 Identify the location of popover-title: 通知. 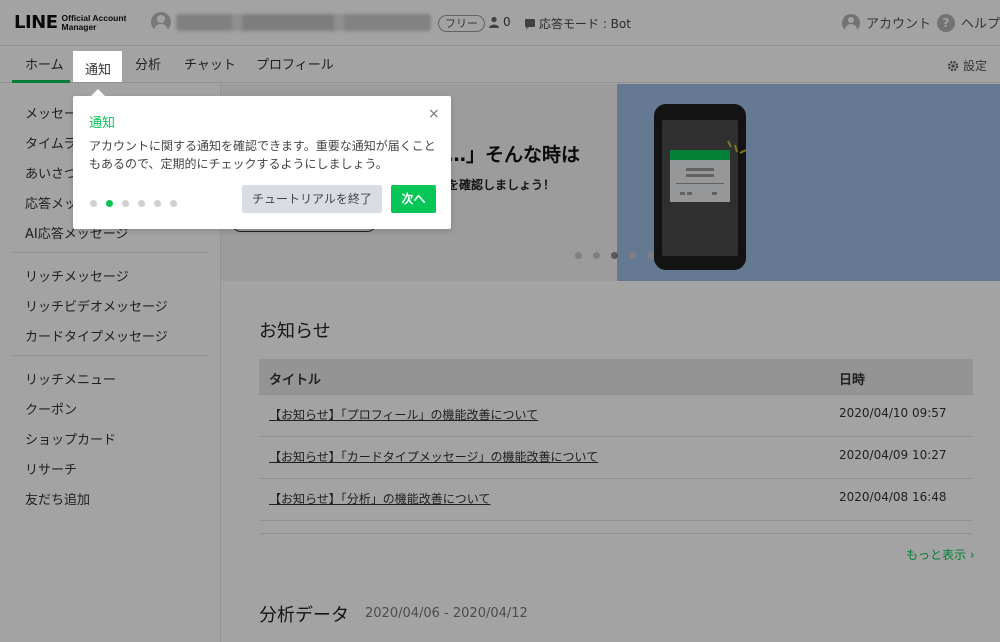
(102, 123).